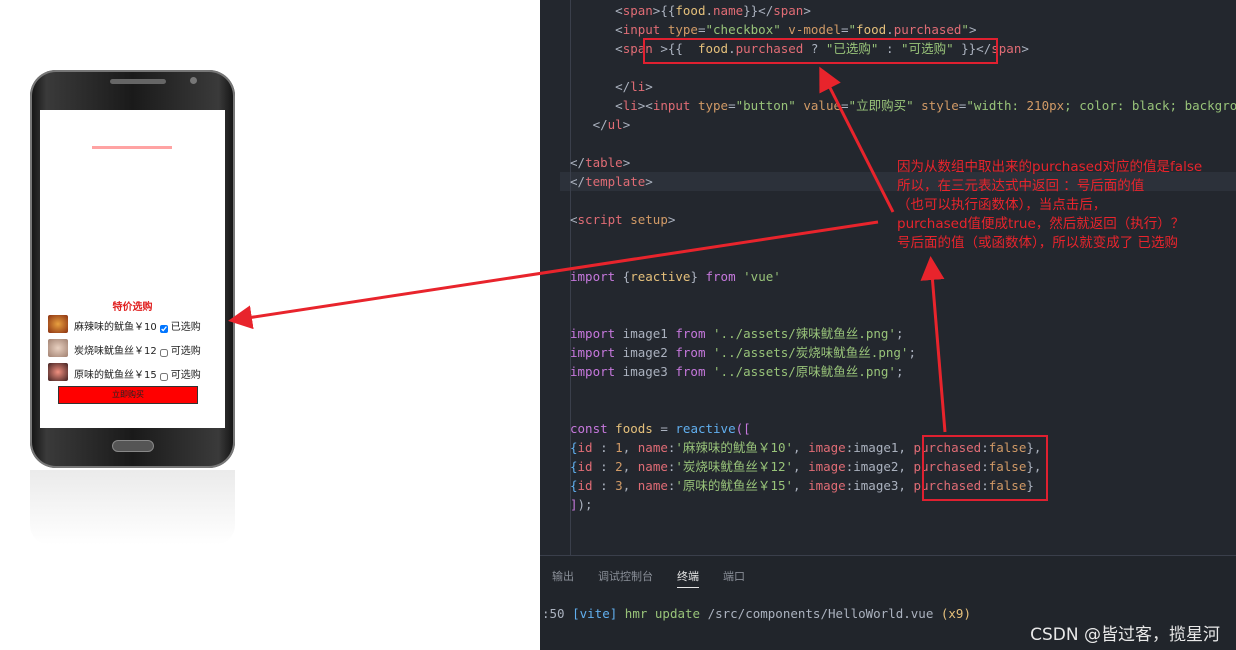  I want to click on arrow-to-phone, so click(553, 275).